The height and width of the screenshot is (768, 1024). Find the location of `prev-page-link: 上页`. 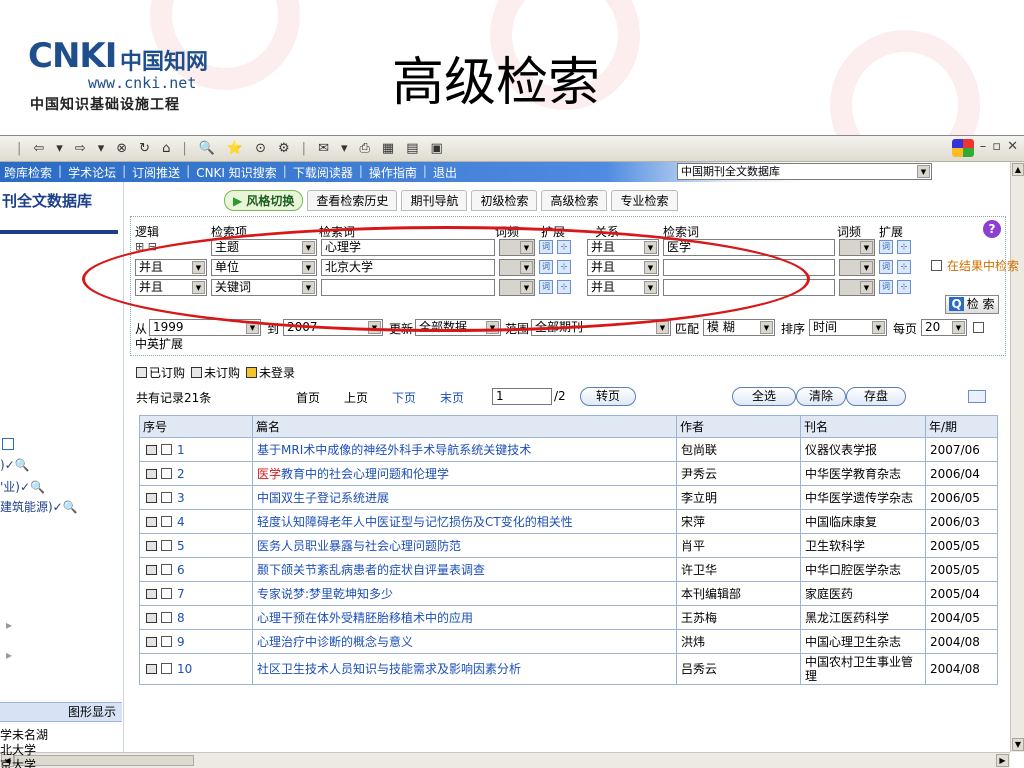

prev-page-link: 上页 is located at coordinates (356, 397).